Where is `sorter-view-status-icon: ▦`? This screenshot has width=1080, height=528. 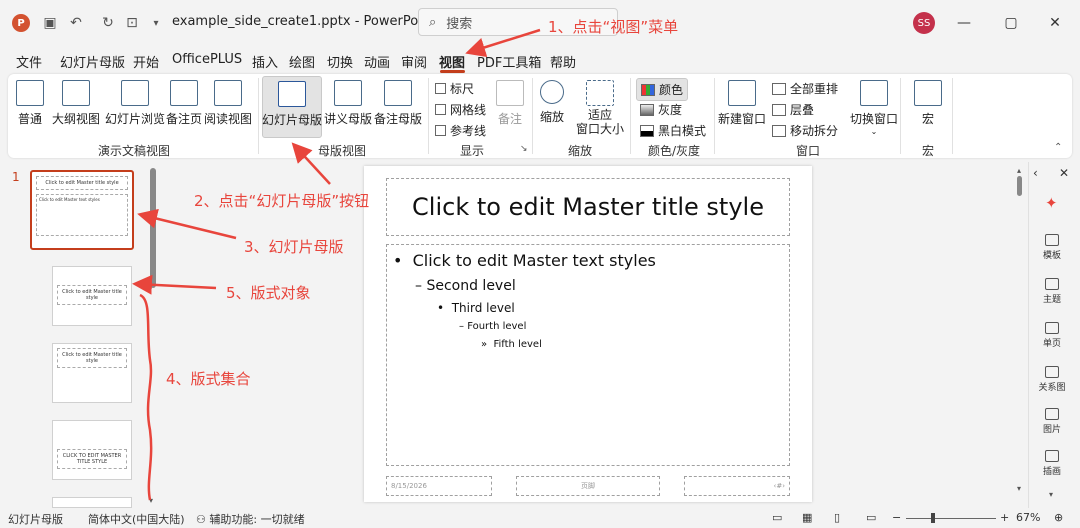 sorter-view-status-icon: ▦ is located at coordinates (807, 517).